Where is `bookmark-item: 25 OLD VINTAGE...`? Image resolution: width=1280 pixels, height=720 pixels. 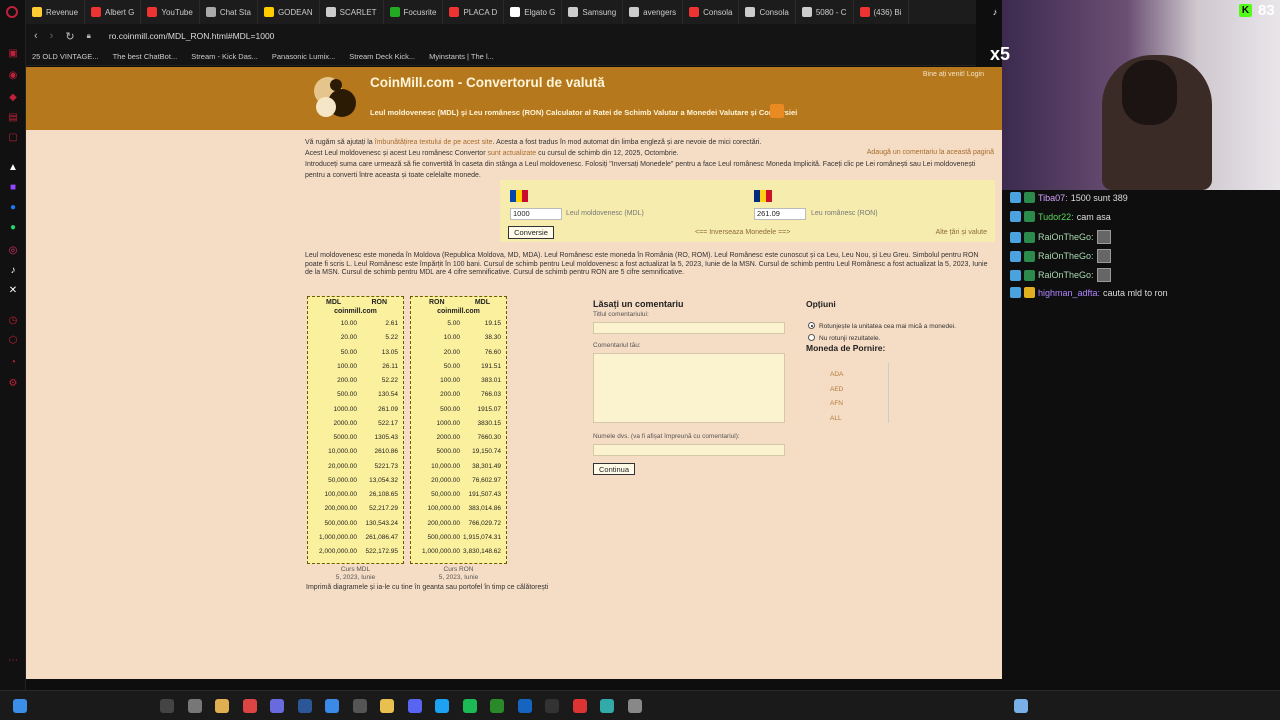
bookmark-item: 25 OLD VINTAGE... is located at coordinates (65, 56).